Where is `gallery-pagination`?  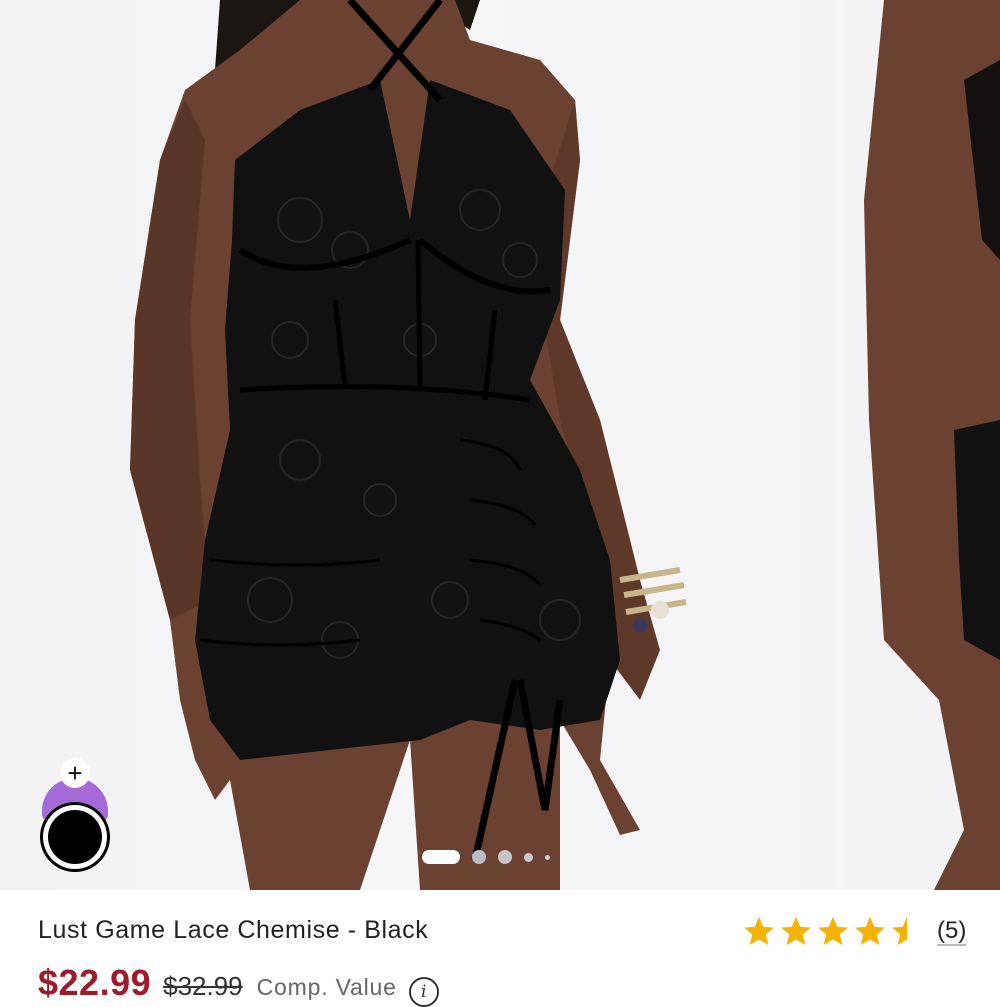
gallery-pagination is located at coordinates (486, 857).